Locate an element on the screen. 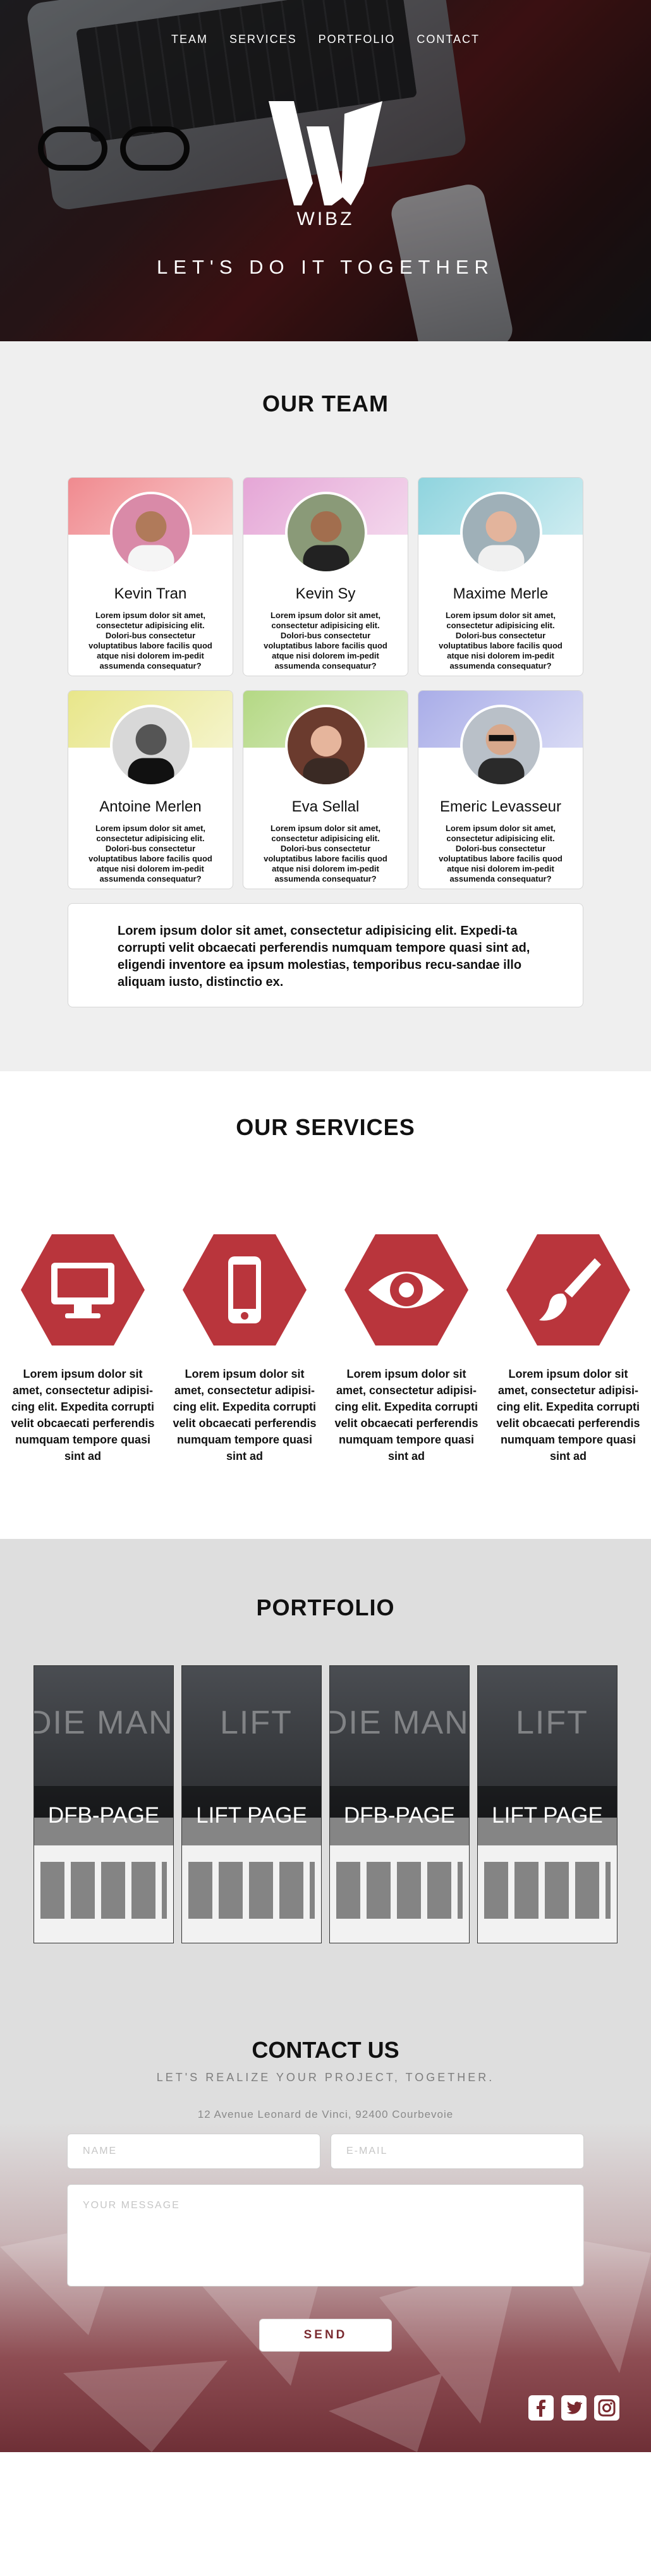 The image size is (651, 2576). instagram-icon is located at coordinates (606, 2408).